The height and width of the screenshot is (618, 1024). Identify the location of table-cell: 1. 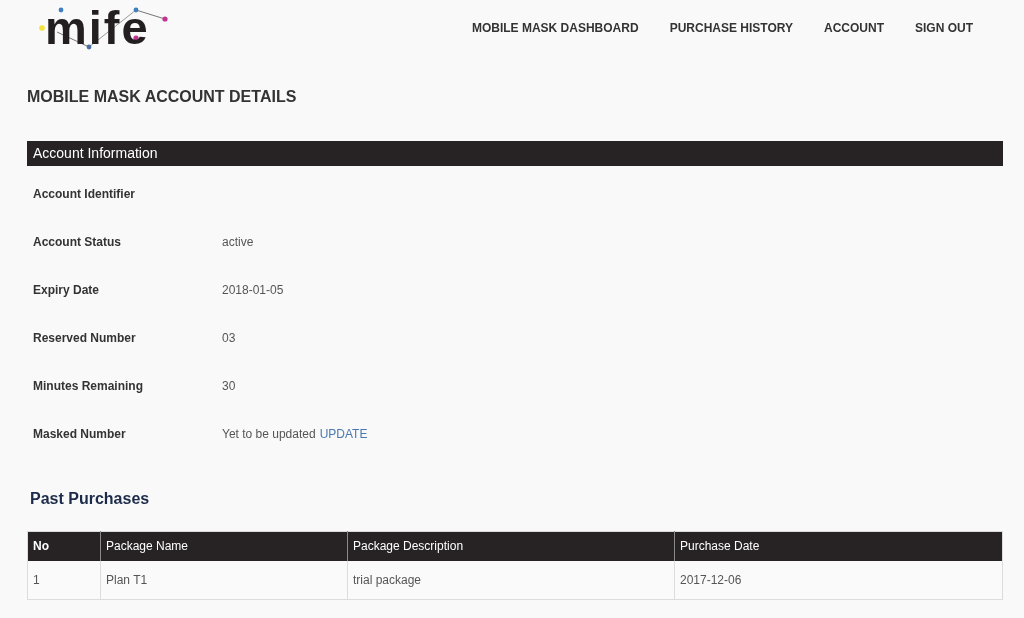
(64, 580).